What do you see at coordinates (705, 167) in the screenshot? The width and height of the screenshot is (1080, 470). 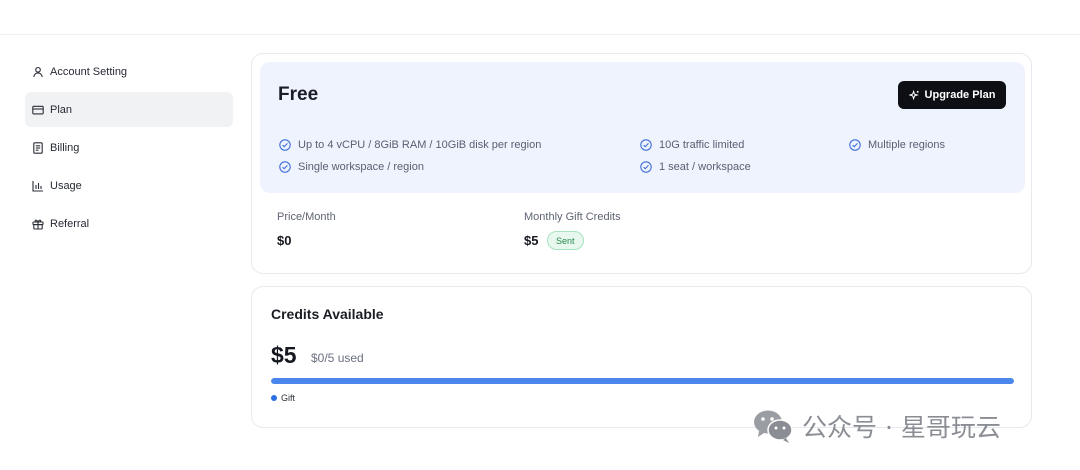 I see `feature-text: 1 seat / workspace` at bounding box center [705, 167].